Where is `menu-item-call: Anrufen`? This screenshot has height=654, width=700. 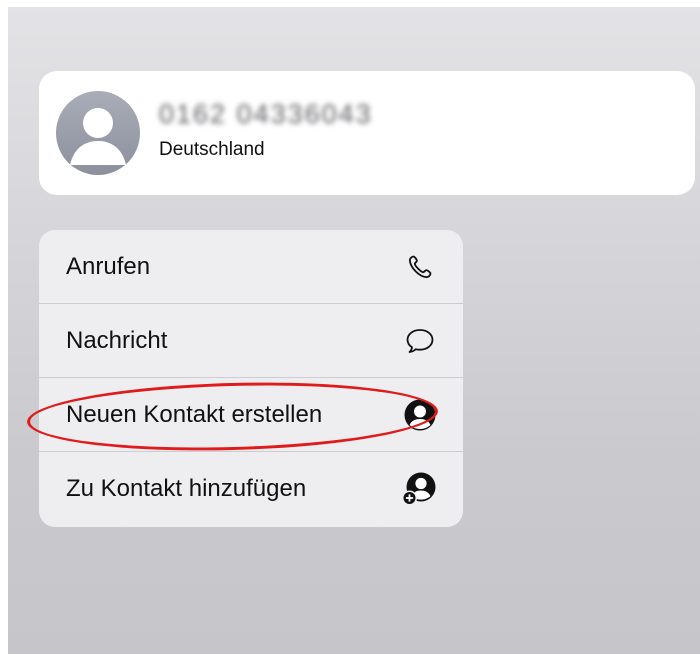 menu-item-call: Anrufen is located at coordinates (251, 267).